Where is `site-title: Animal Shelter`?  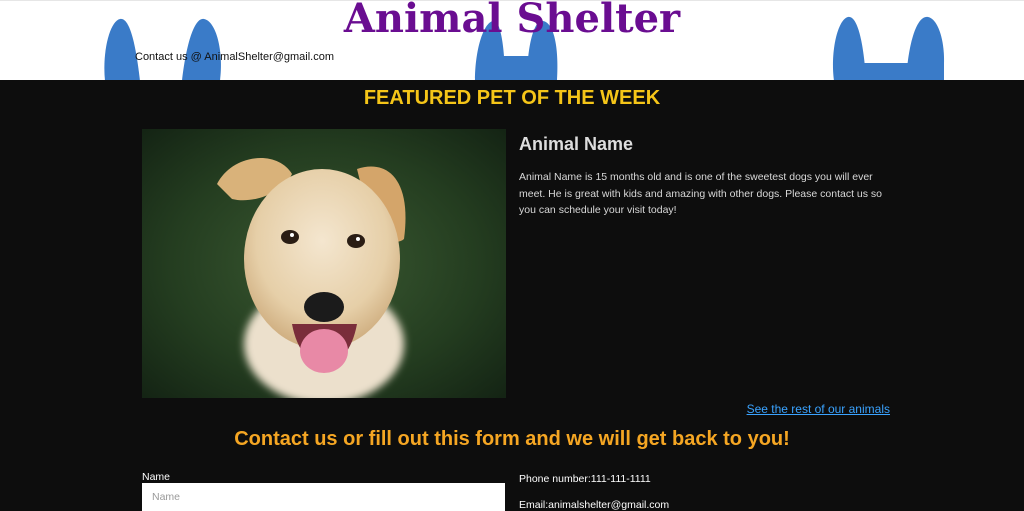
site-title: Animal Shelter is located at coordinates (512, 21).